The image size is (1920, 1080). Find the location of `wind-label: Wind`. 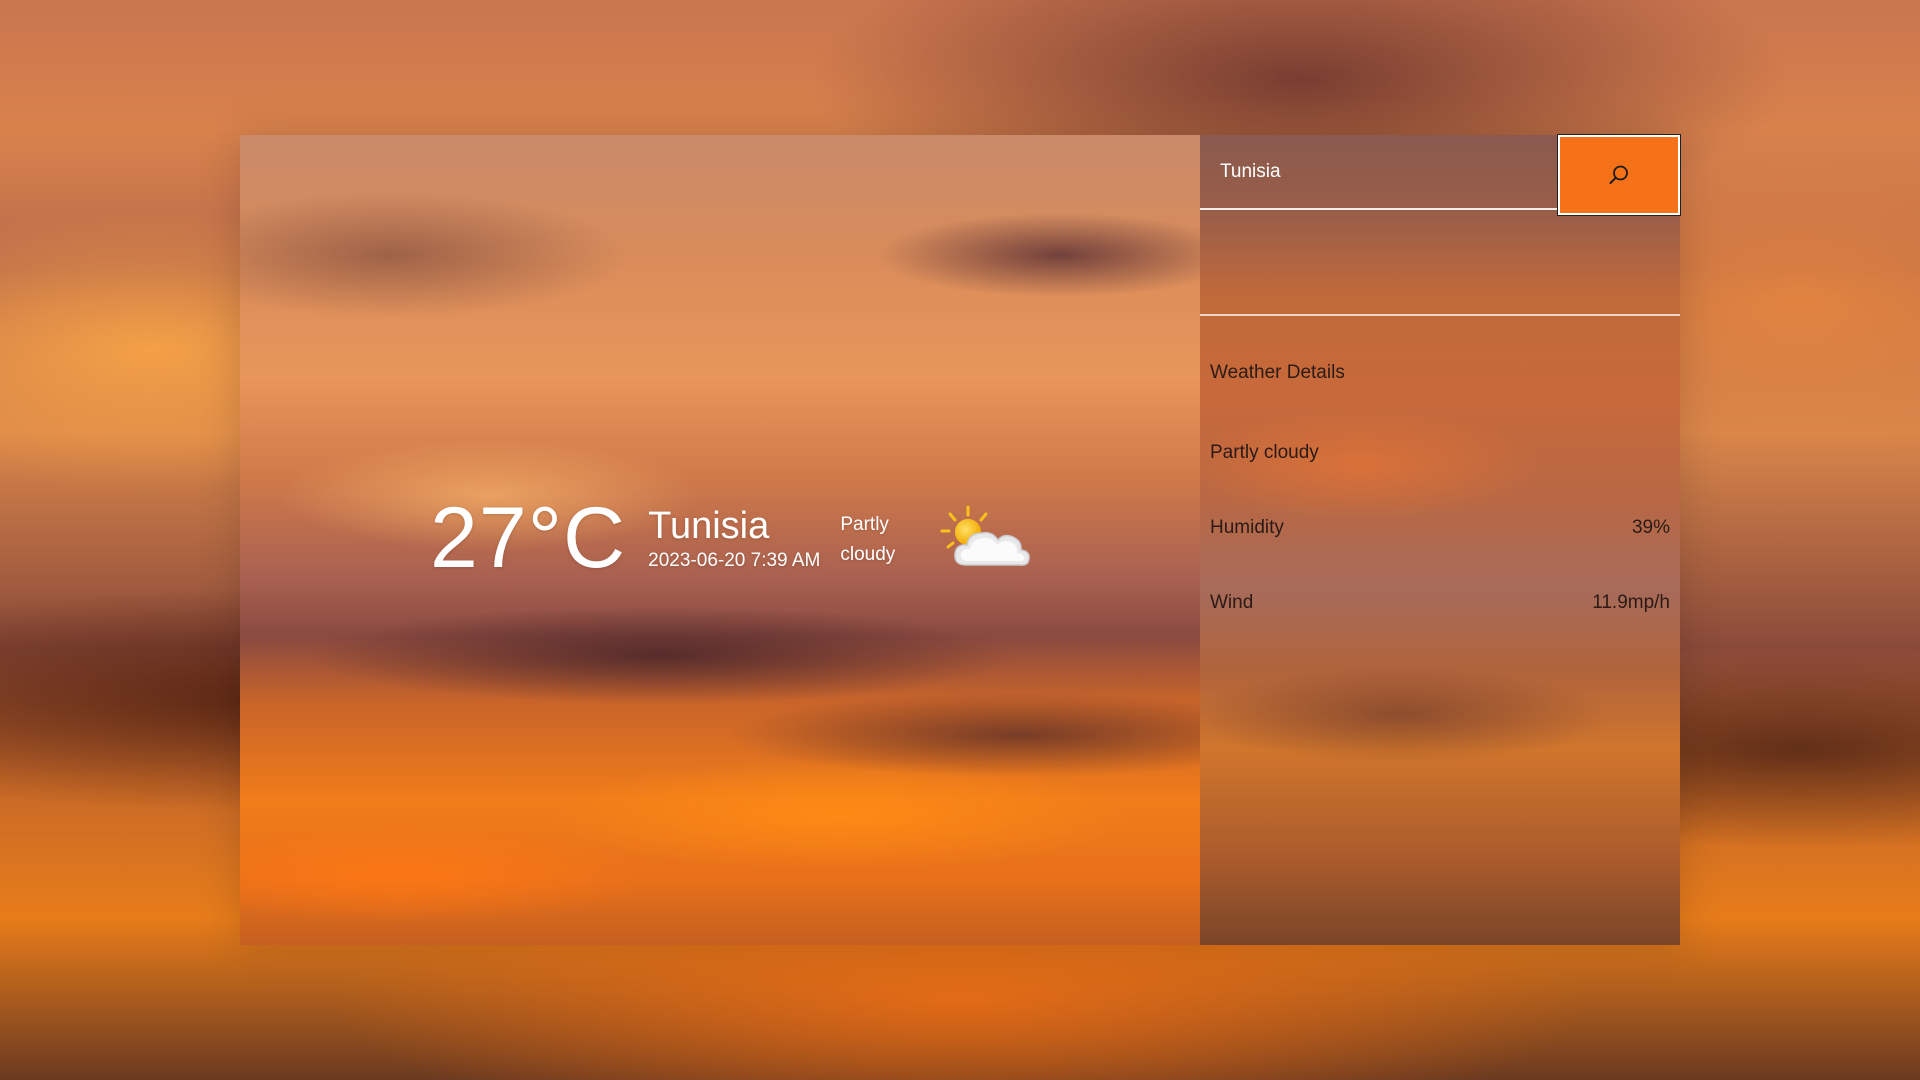

wind-label: Wind is located at coordinates (1232, 602).